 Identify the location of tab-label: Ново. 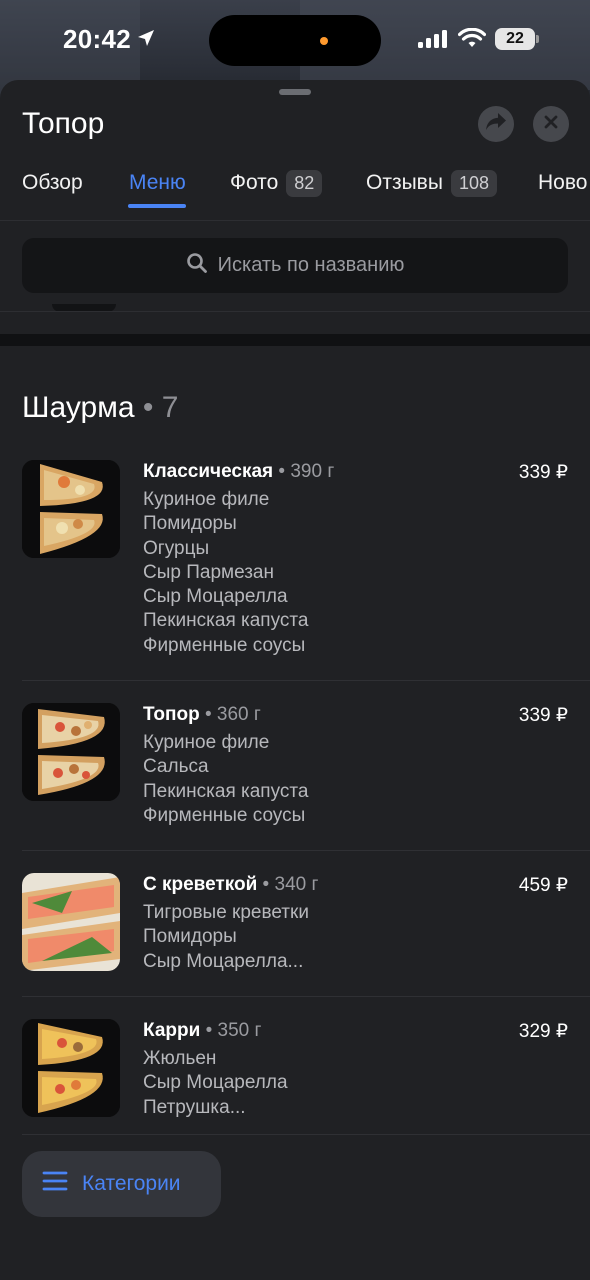
(563, 182).